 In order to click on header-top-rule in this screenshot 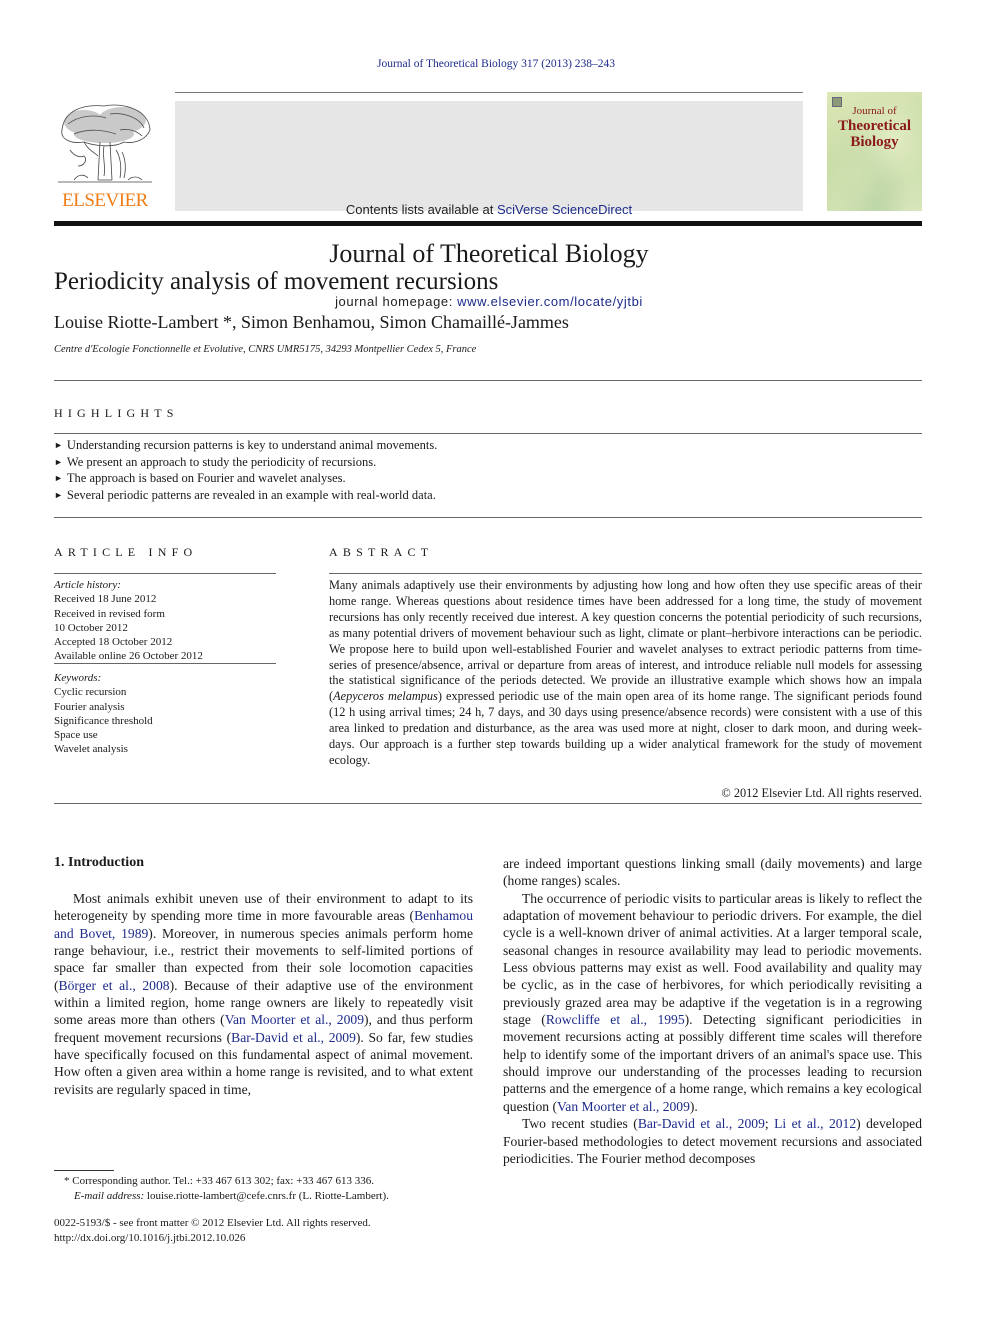, I will do `click(489, 92)`.